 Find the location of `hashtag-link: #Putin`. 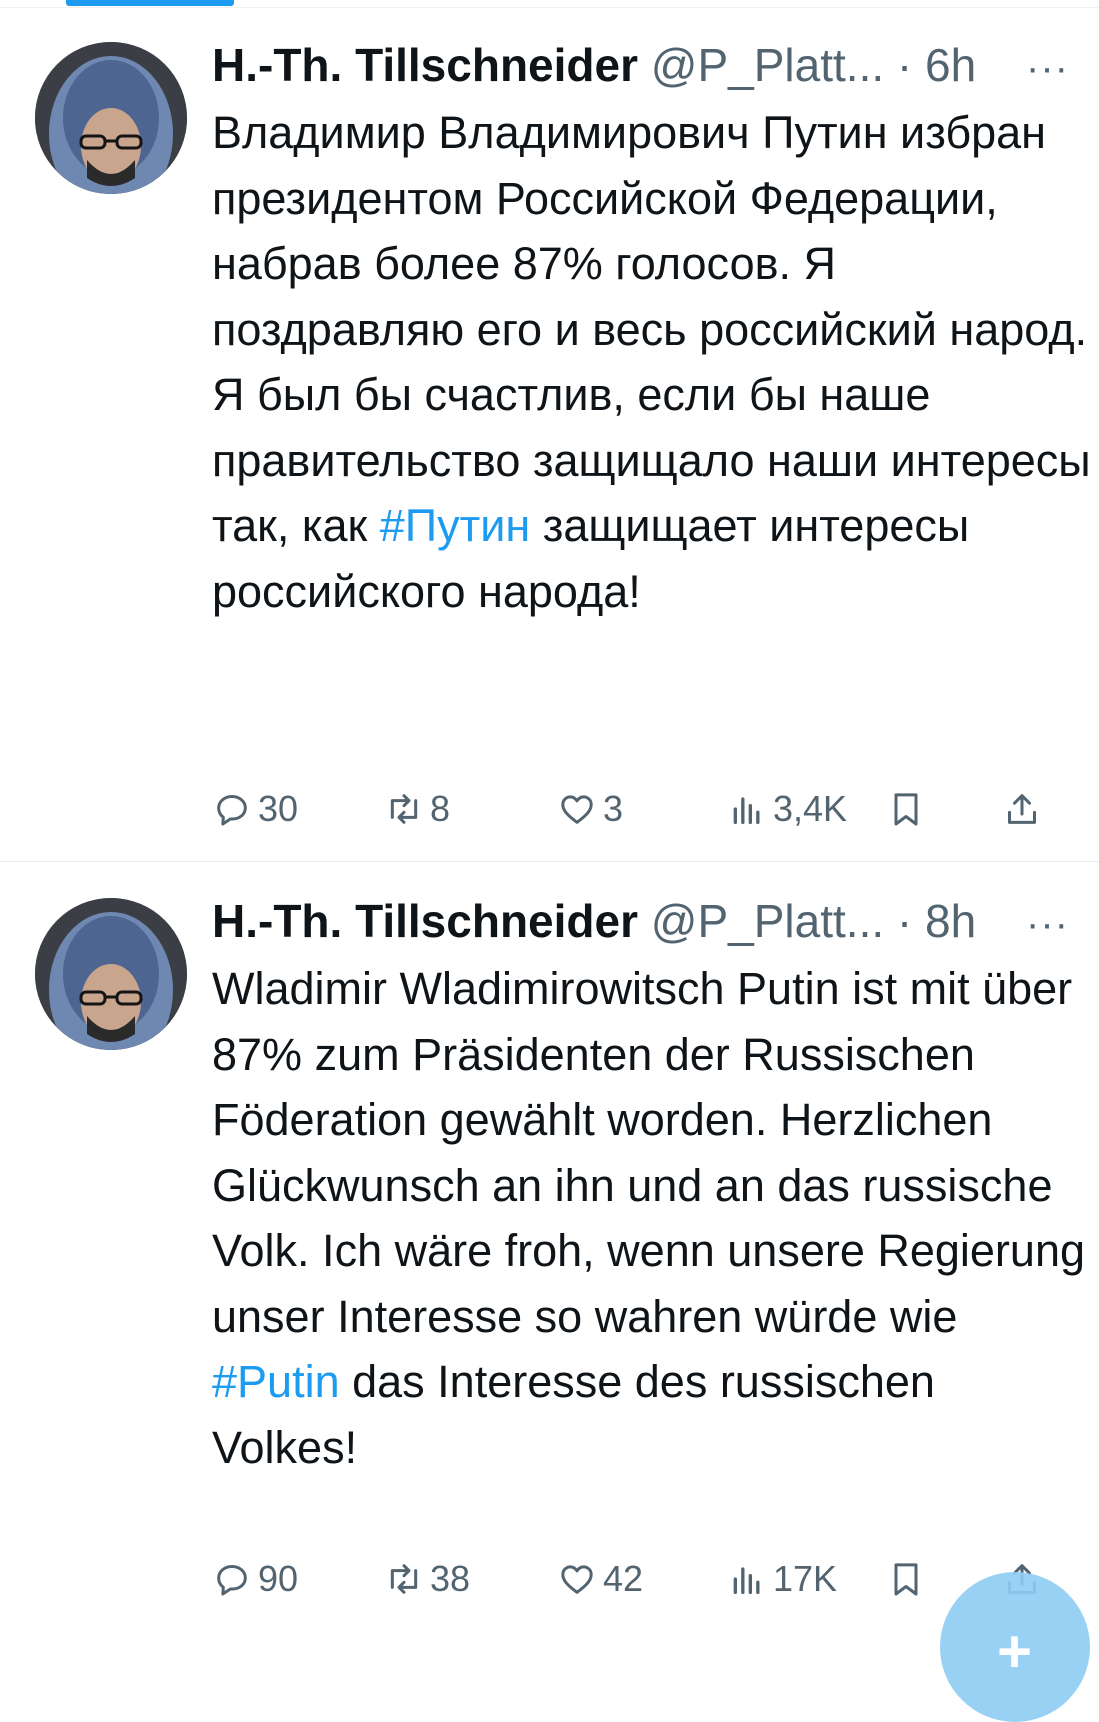

hashtag-link: #Putin is located at coordinates (276, 1381).